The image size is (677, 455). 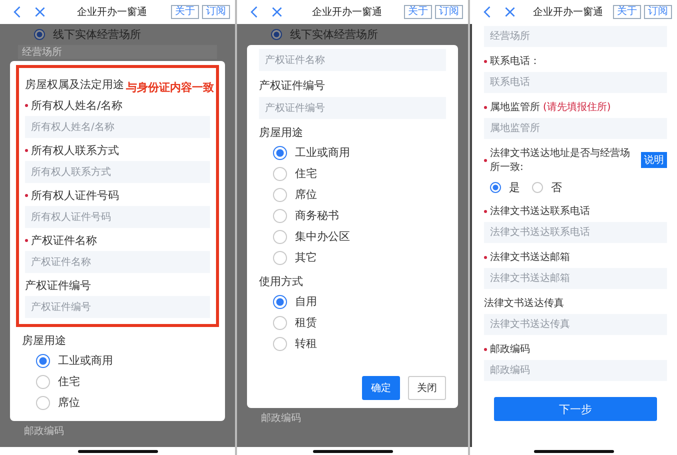 What do you see at coordinates (75, 150) in the screenshot?
I see `field-label: 所有权人联系方式` at bounding box center [75, 150].